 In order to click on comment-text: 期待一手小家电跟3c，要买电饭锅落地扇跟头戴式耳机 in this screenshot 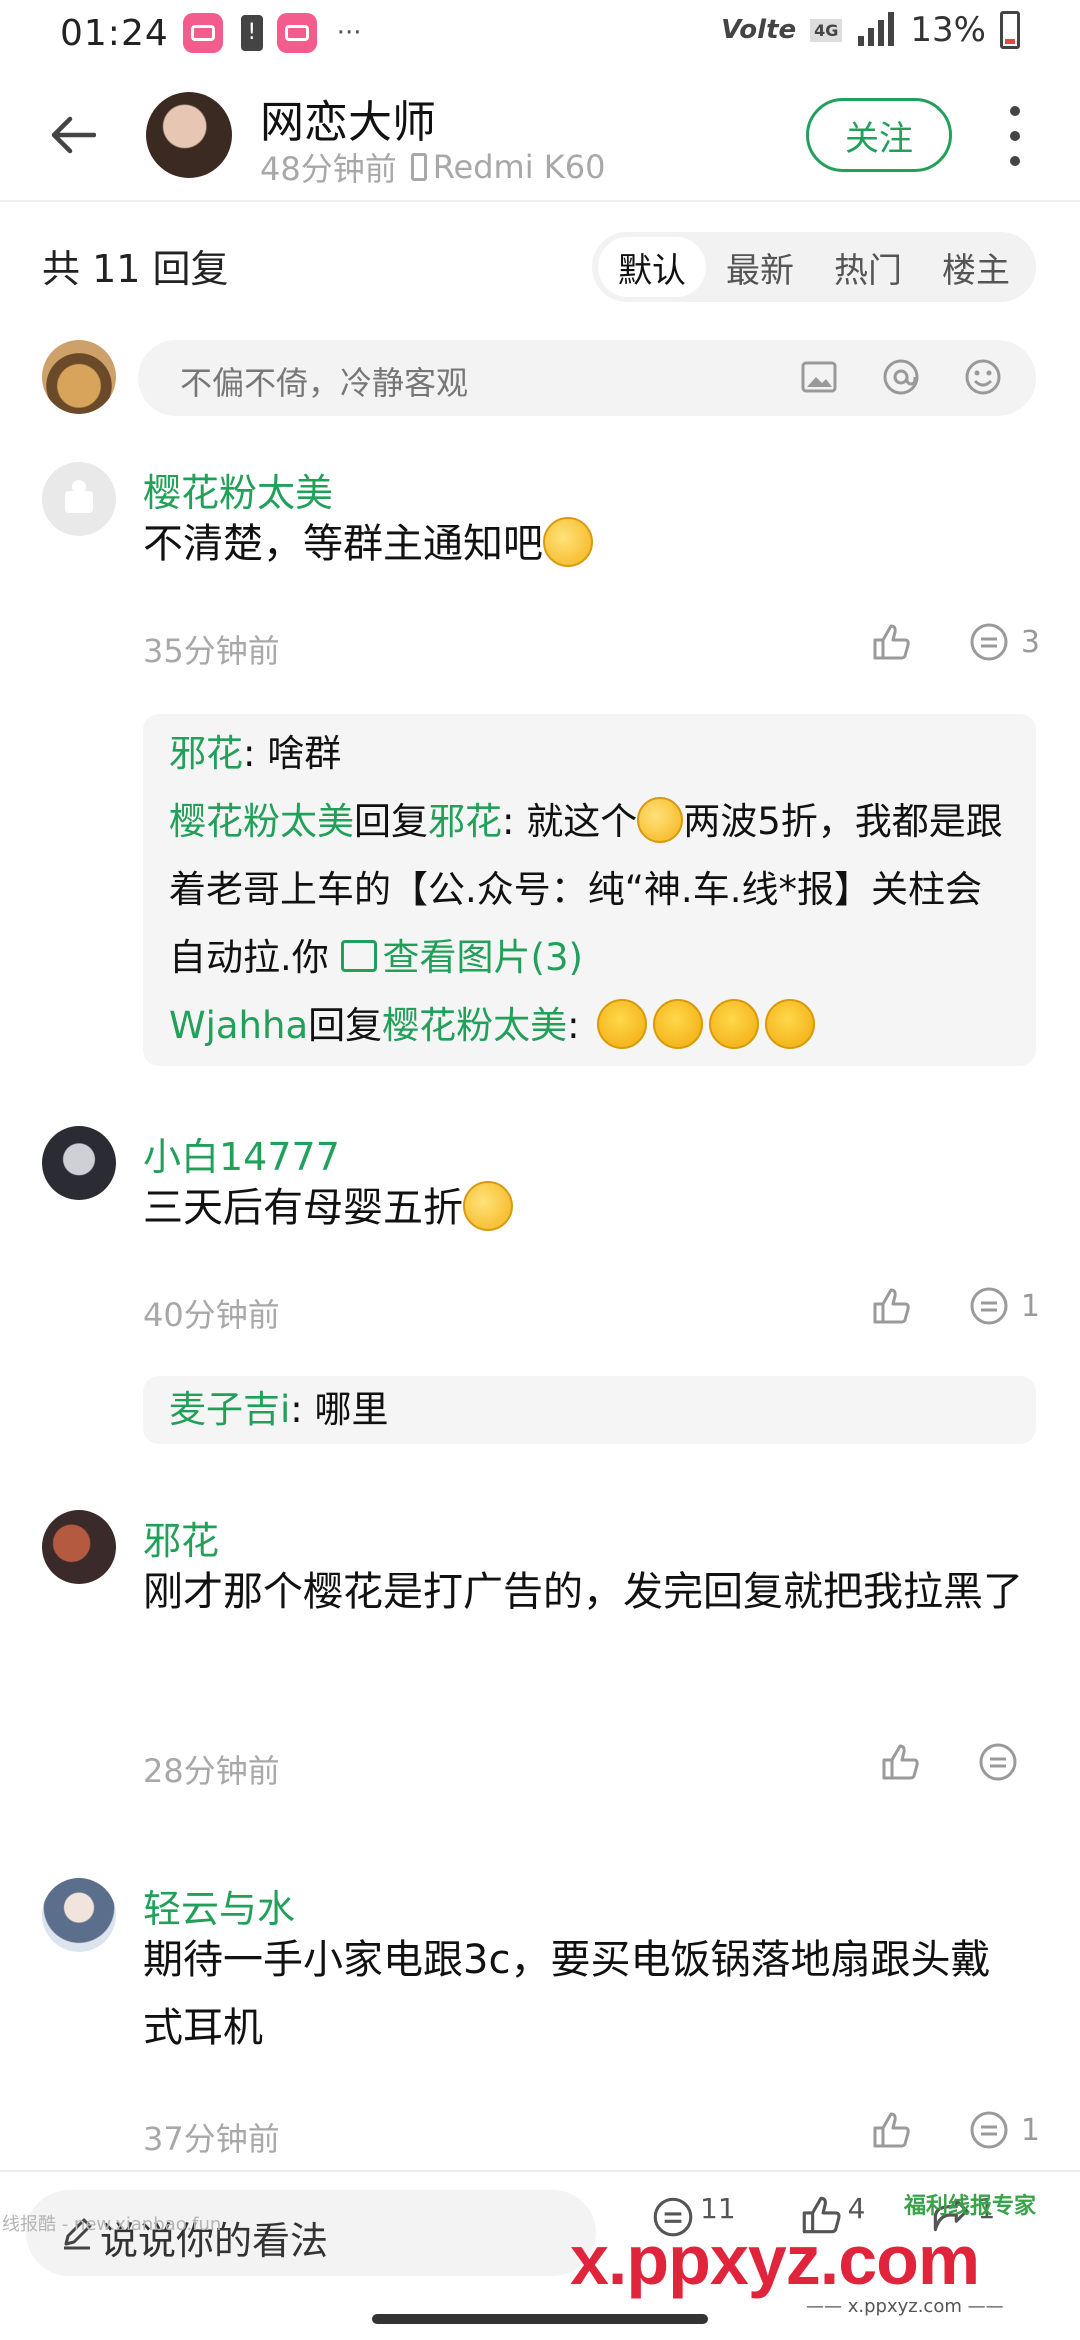, I will do `click(567, 1994)`.